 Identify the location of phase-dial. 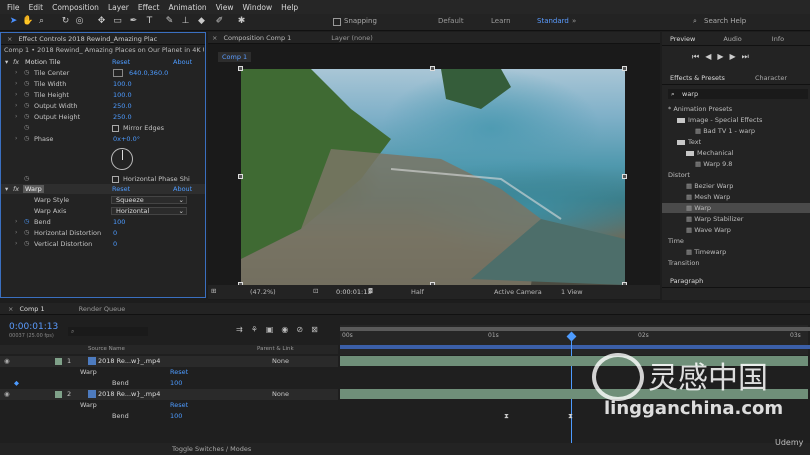
(122, 159).